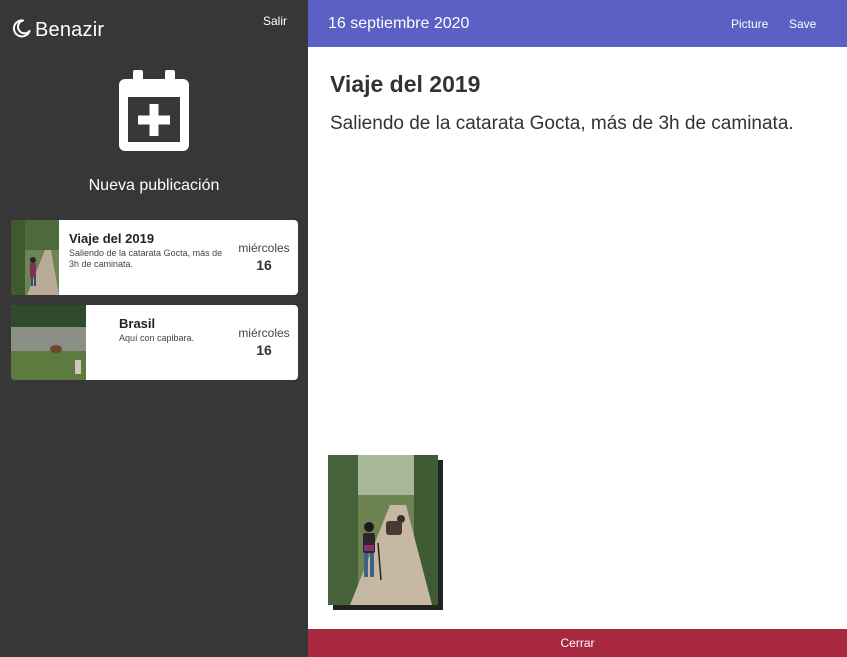 The image size is (847, 657). I want to click on brand-name: Benazir, so click(70, 30).